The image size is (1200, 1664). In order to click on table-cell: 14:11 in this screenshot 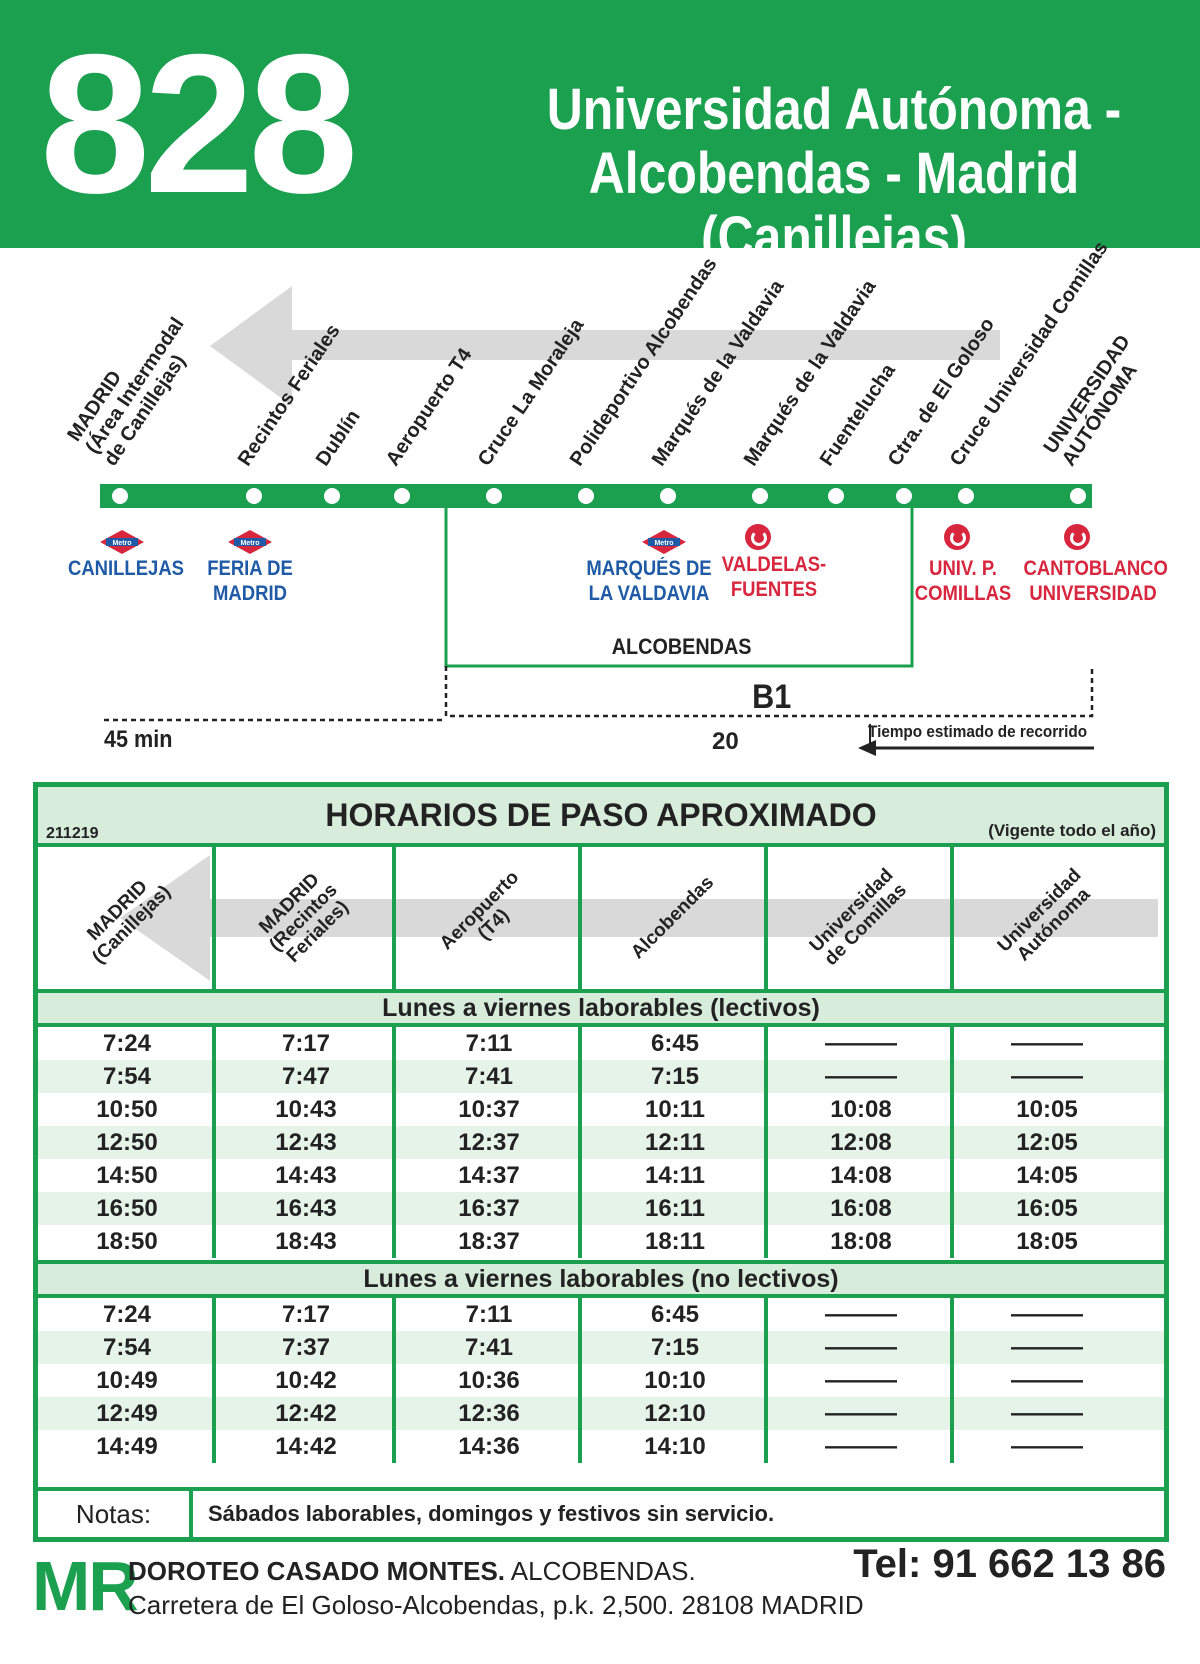, I will do `click(675, 1175)`.